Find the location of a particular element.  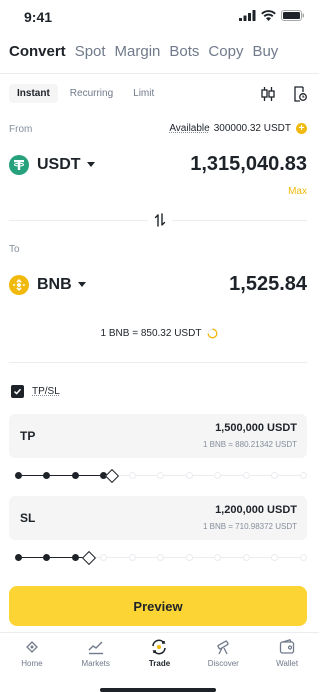

available-balance: Available 300000.32 USDT + is located at coordinates (238, 128).